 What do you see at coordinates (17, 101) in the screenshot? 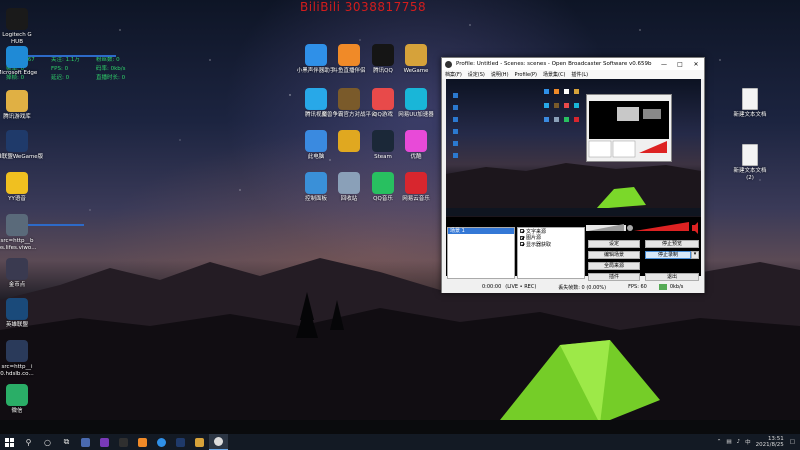
I see `folder-icon` at bounding box center [17, 101].